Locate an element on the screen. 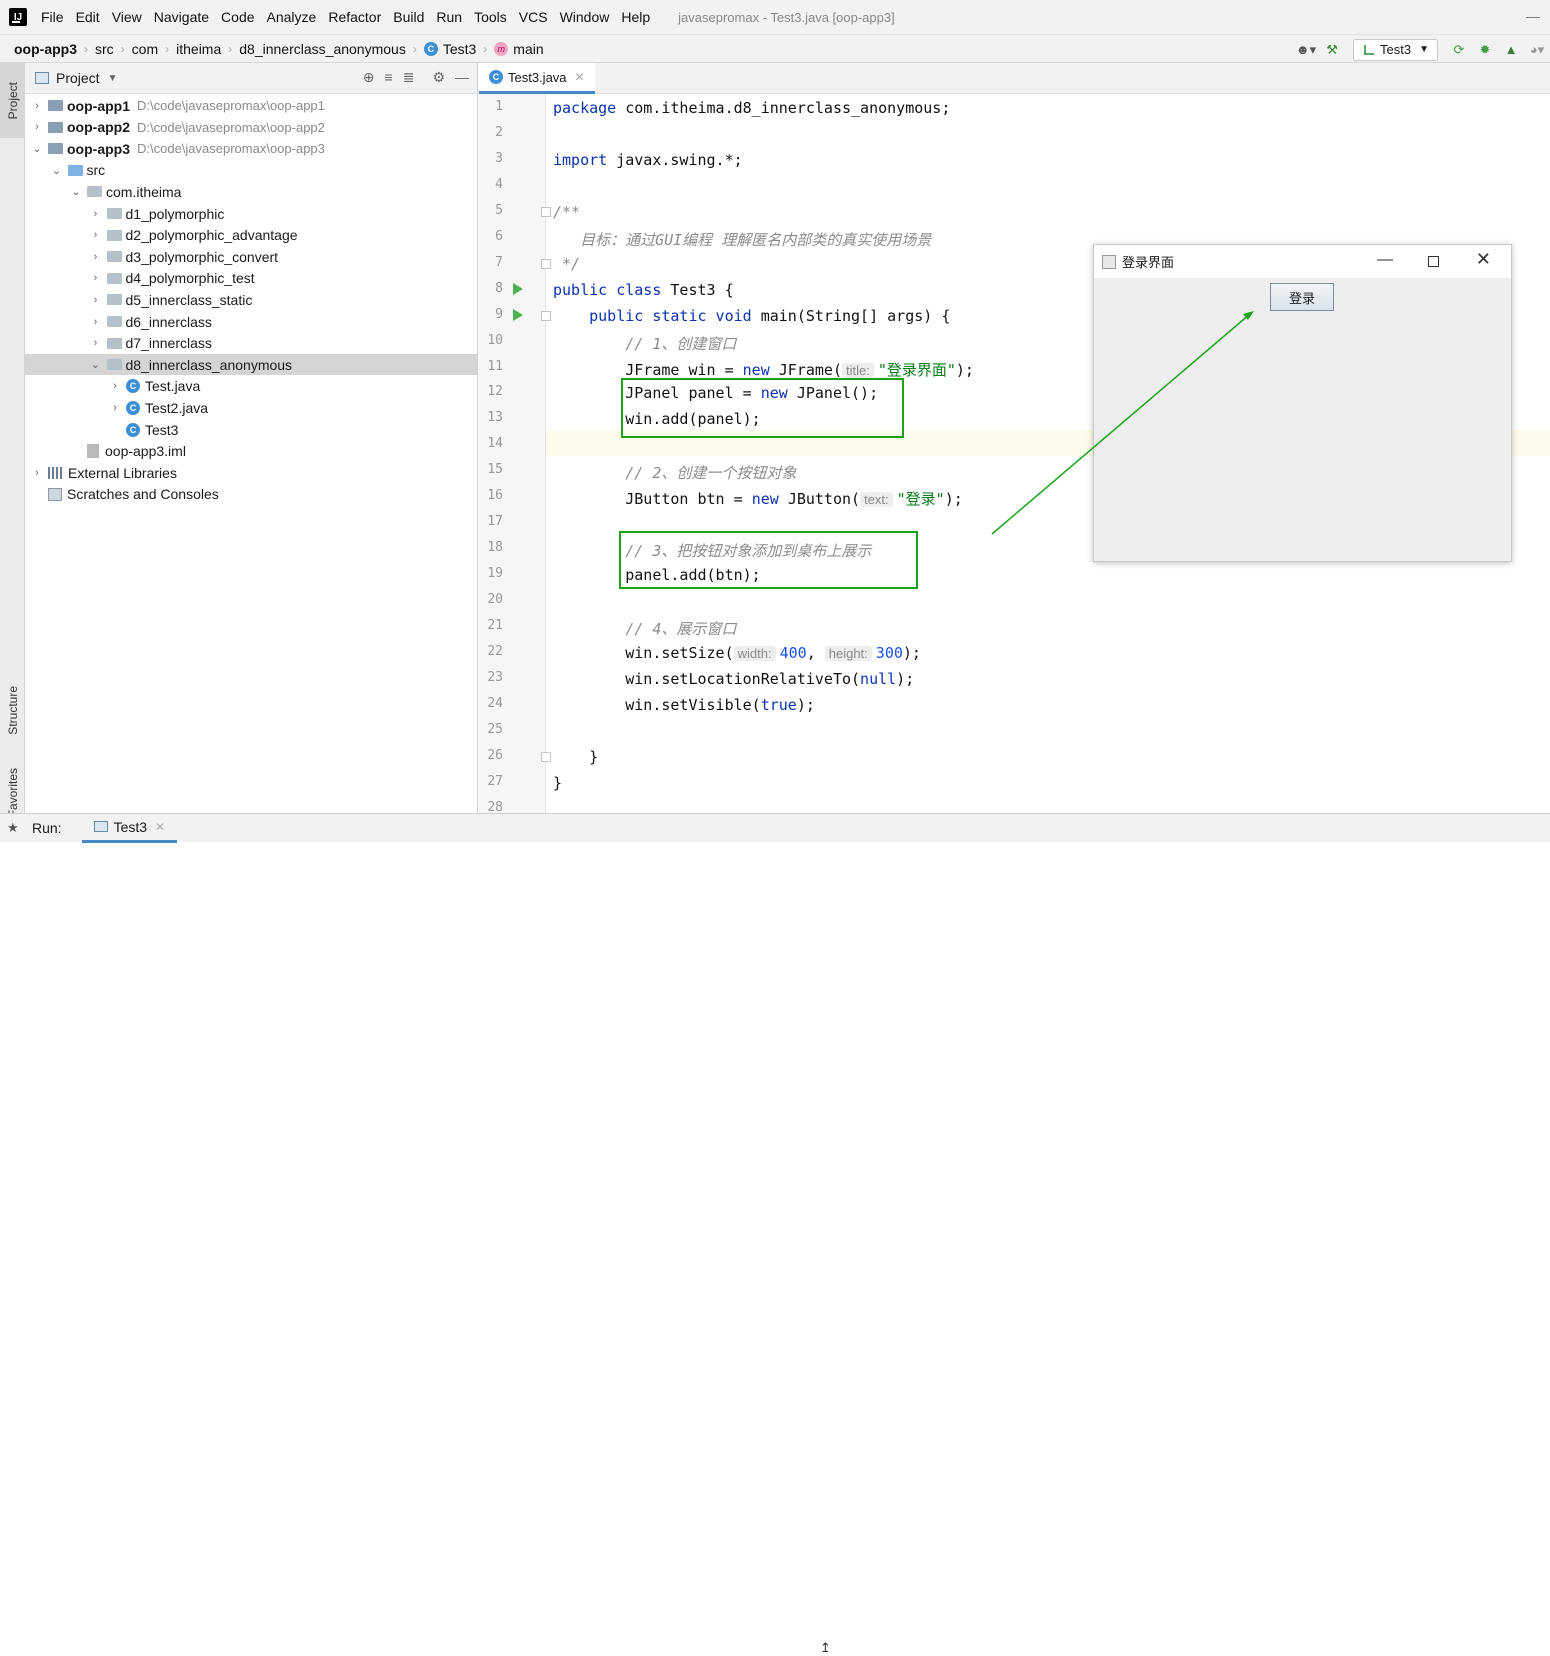 This screenshot has height=1656, width=1550. tab-test3-java: C Test3.java ✕ is located at coordinates (537, 78).